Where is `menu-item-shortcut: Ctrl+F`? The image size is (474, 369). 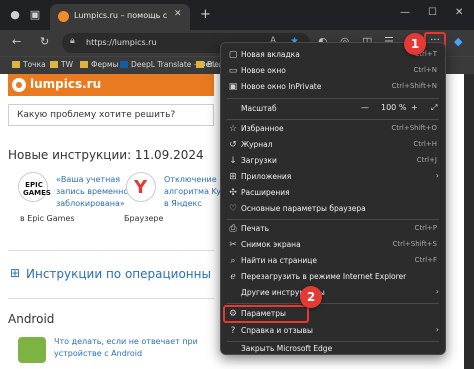 menu-item-shortcut: Ctrl+F is located at coordinates (425, 260).